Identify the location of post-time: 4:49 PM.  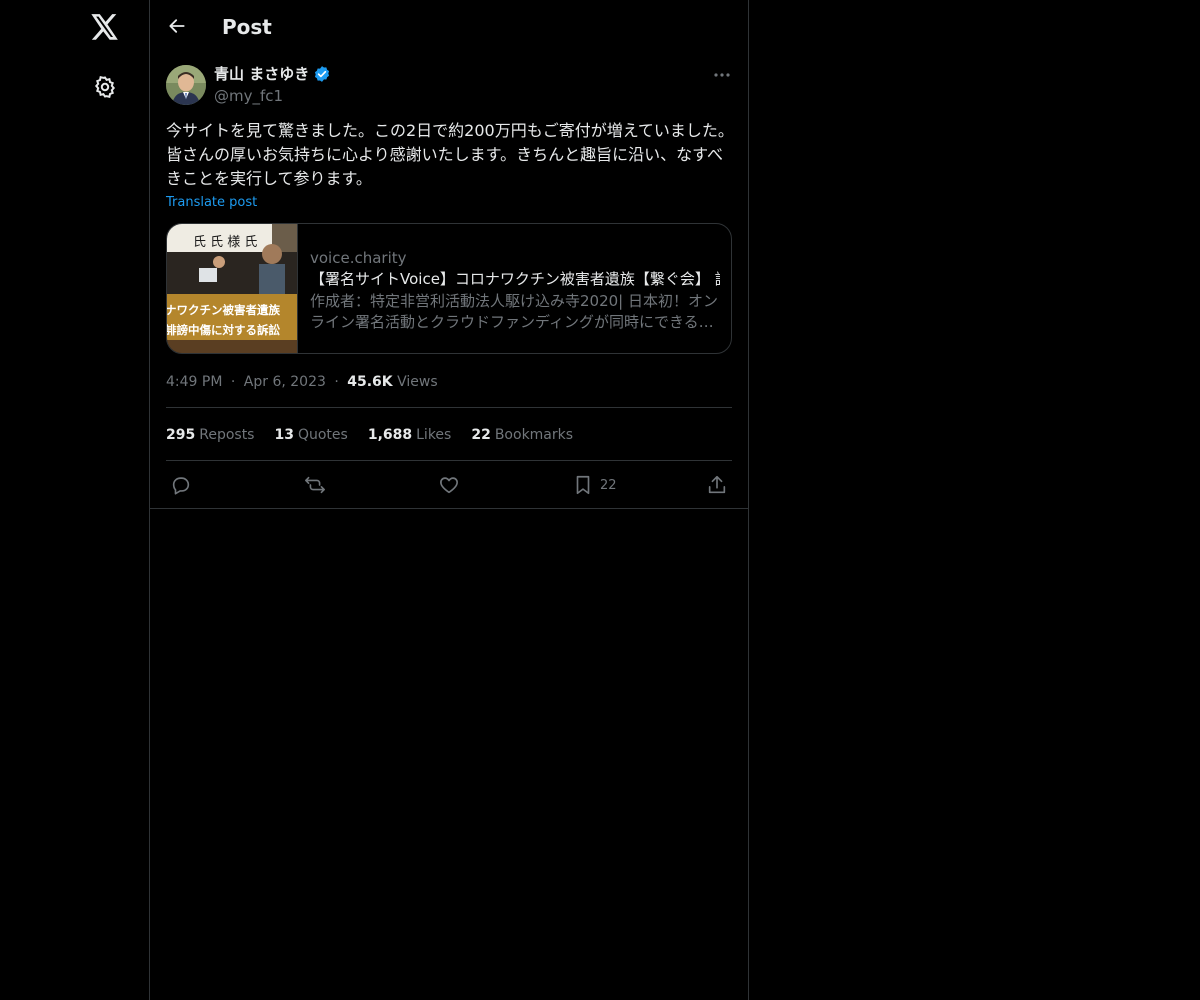
(194, 382).